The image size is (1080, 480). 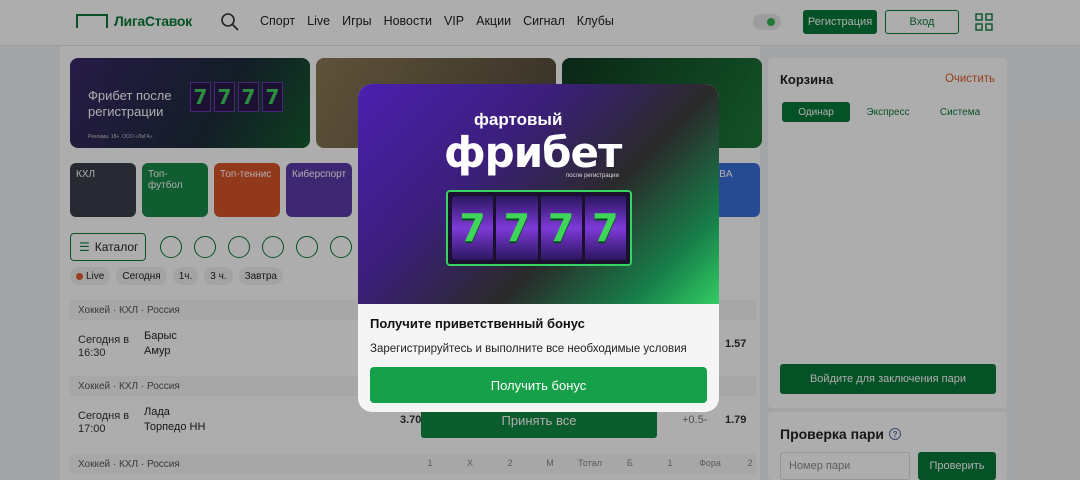 I want to click on modal-subtitle: фартовый, so click(x=518, y=119).